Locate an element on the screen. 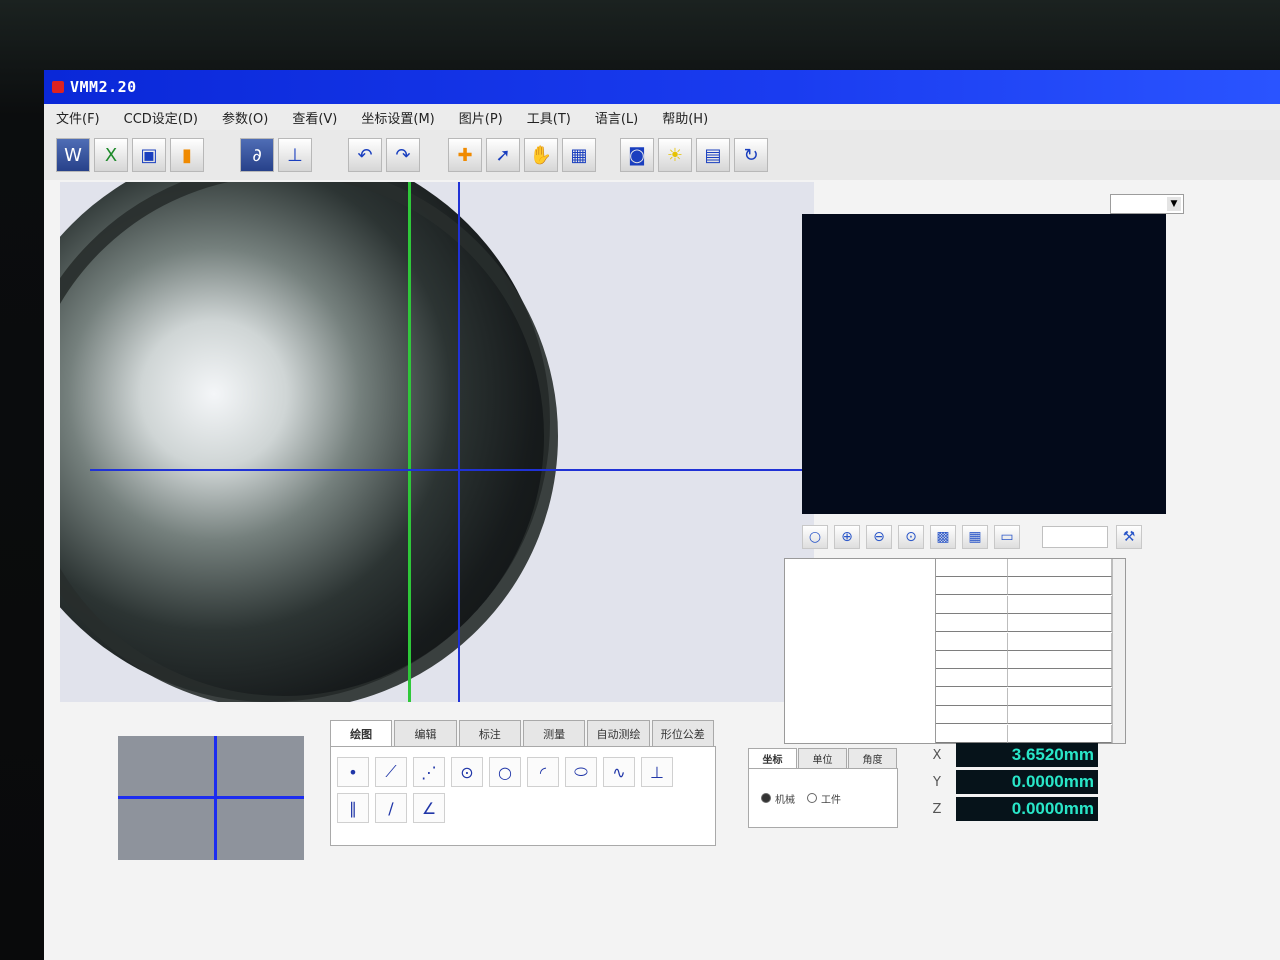 The height and width of the screenshot is (960, 1280). toolbar-group-camera: ◙ ☀ ▤ ↻ is located at coordinates (694, 155).